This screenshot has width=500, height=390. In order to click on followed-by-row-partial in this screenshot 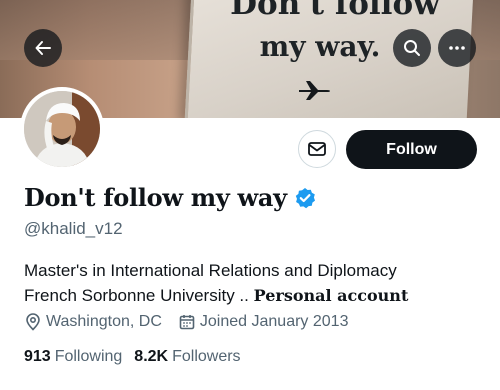, I will do `click(254, 386)`.